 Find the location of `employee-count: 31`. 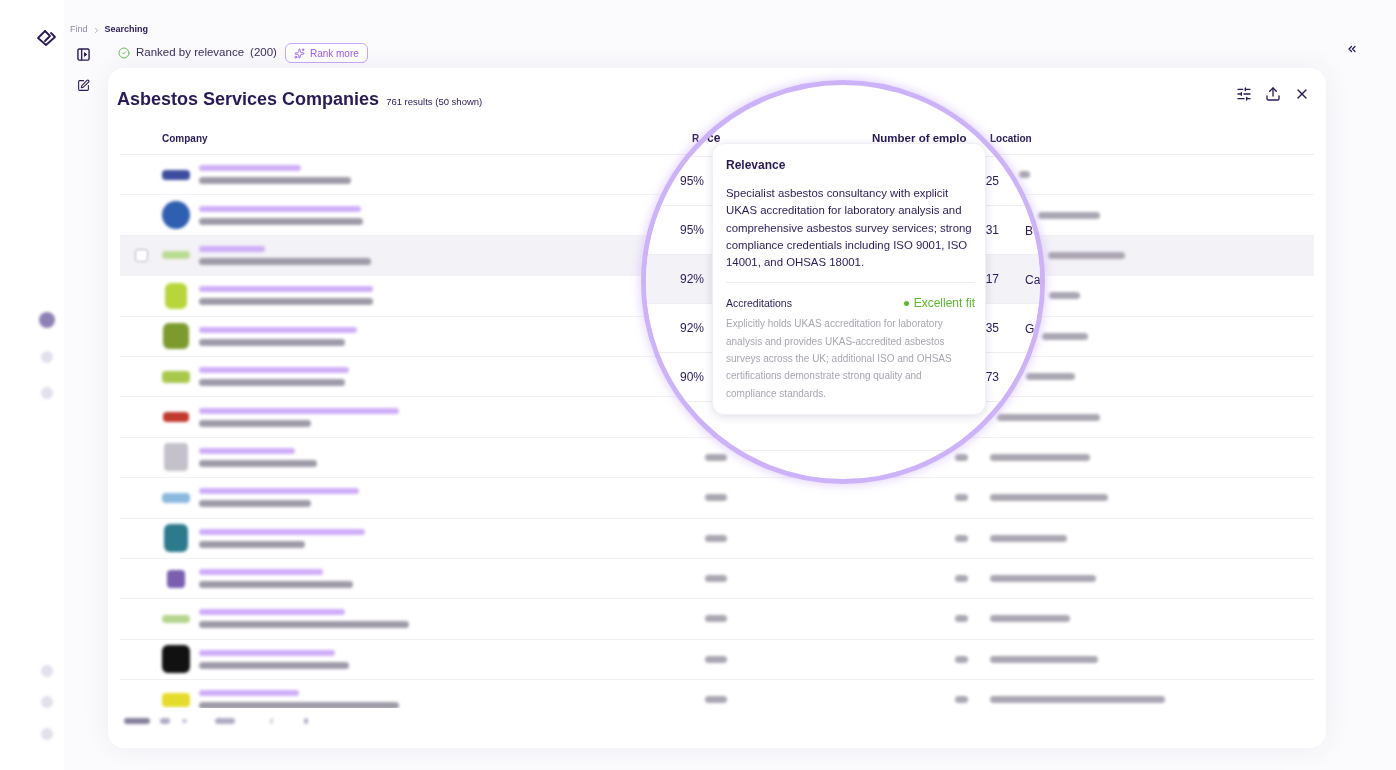

employee-count: 31 is located at coordinates (992, 230).